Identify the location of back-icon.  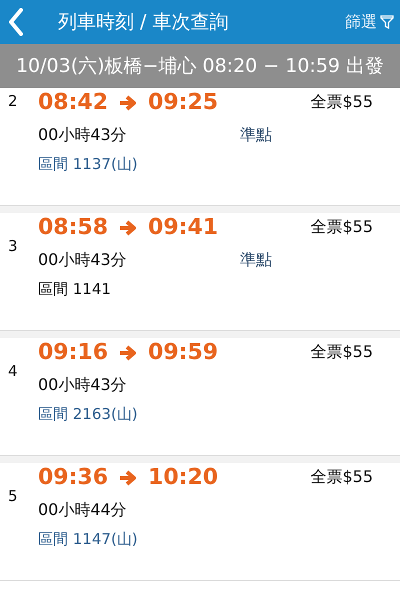
(16, 22).